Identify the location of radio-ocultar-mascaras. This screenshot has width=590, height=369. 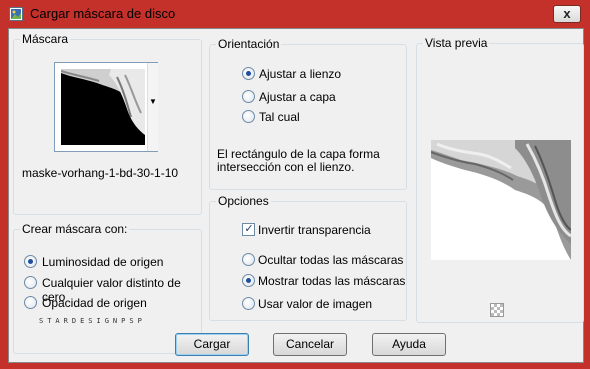
(248, 259).